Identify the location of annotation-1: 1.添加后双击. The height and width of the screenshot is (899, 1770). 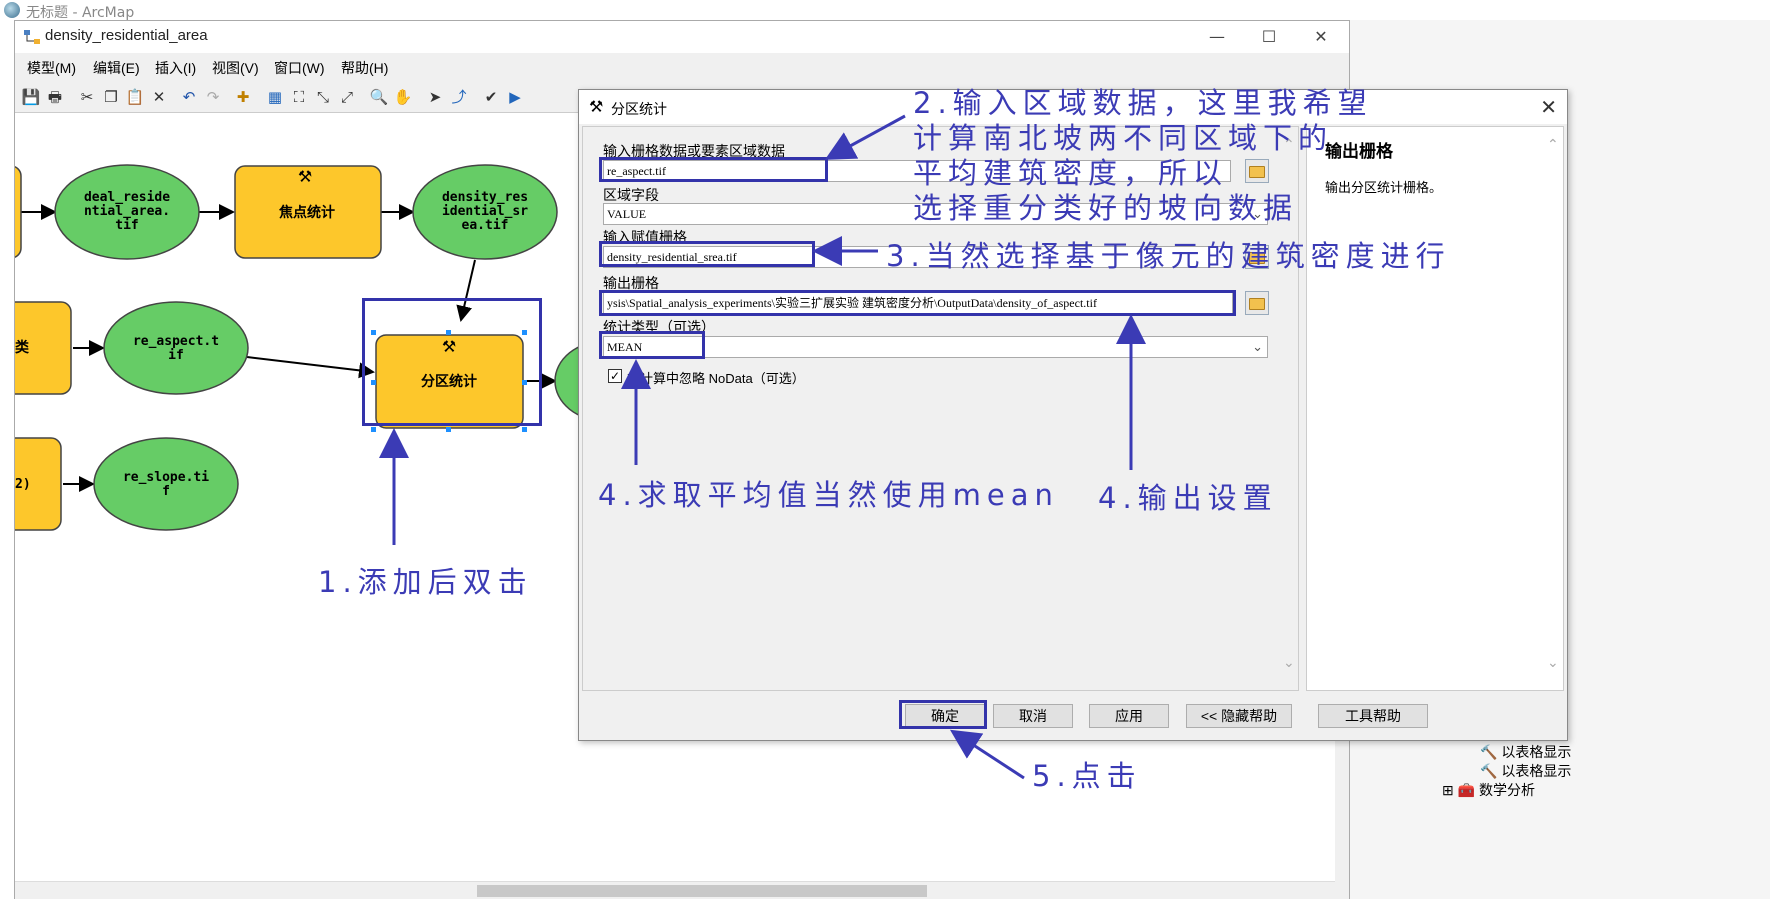
(425, 582).